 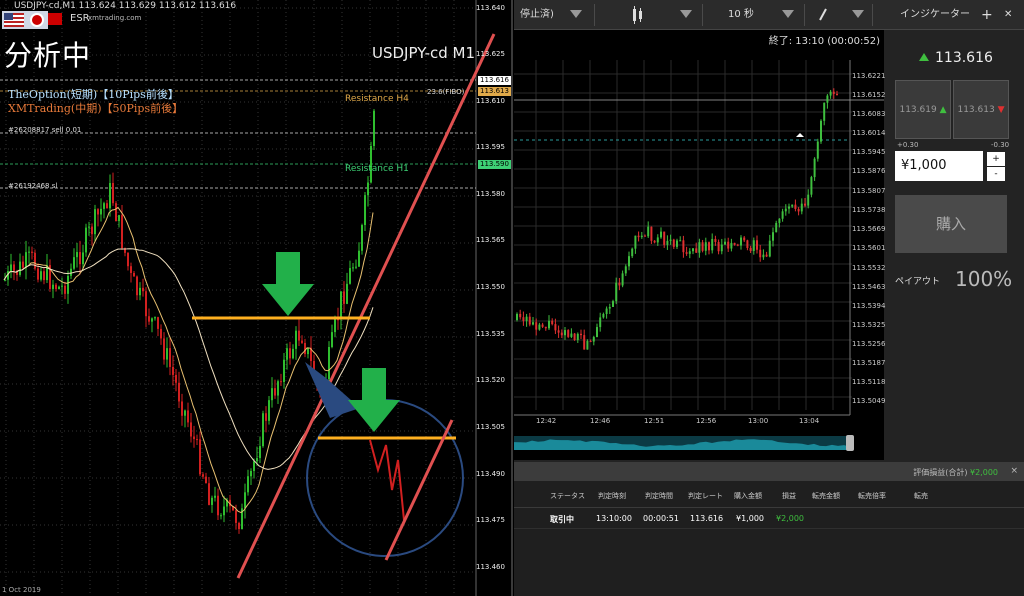 What do you see at coordinates (48, 55) in the screenshot?
I see `analysis-label: 分析中` at bounding box center [48, 55].